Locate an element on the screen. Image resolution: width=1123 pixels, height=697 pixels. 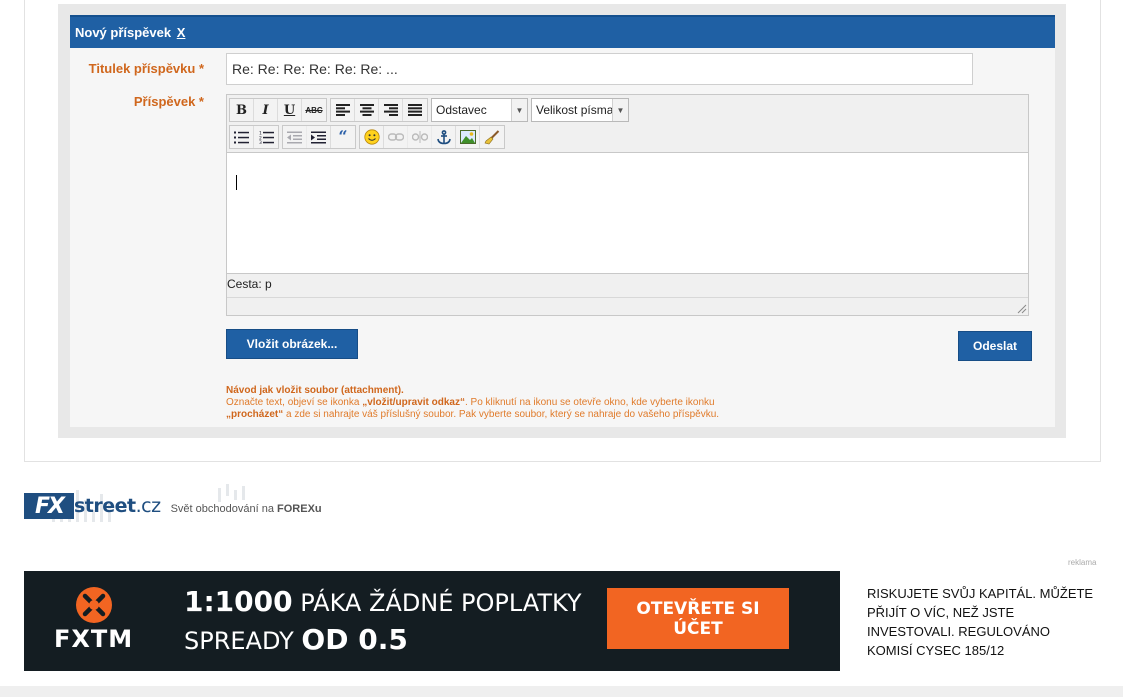
font-size-select: Velikost písma ▼ is located at coordinates (580, 110).